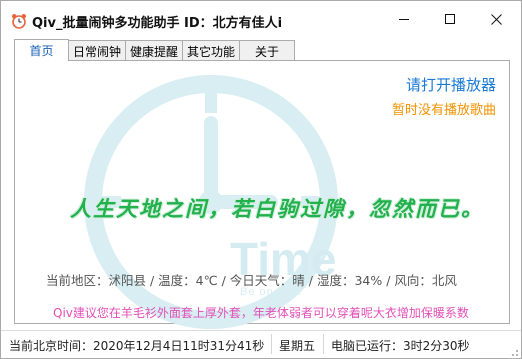 This screenshot has height=359, width=522. I want to click on tab-health-reminder: 健康提醒, so click(154, 50).